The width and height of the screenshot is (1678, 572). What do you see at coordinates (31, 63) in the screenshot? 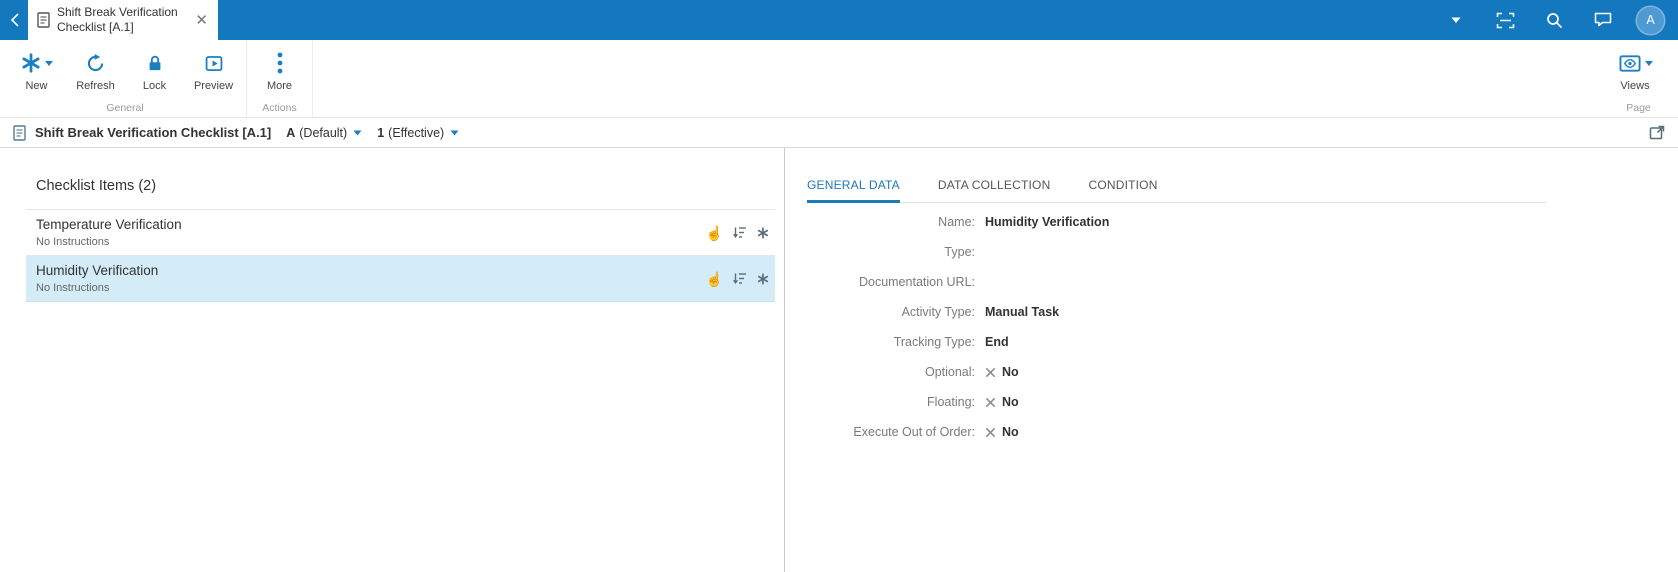
I see `new-asterisk-icon` at bounding box center [31, 63].